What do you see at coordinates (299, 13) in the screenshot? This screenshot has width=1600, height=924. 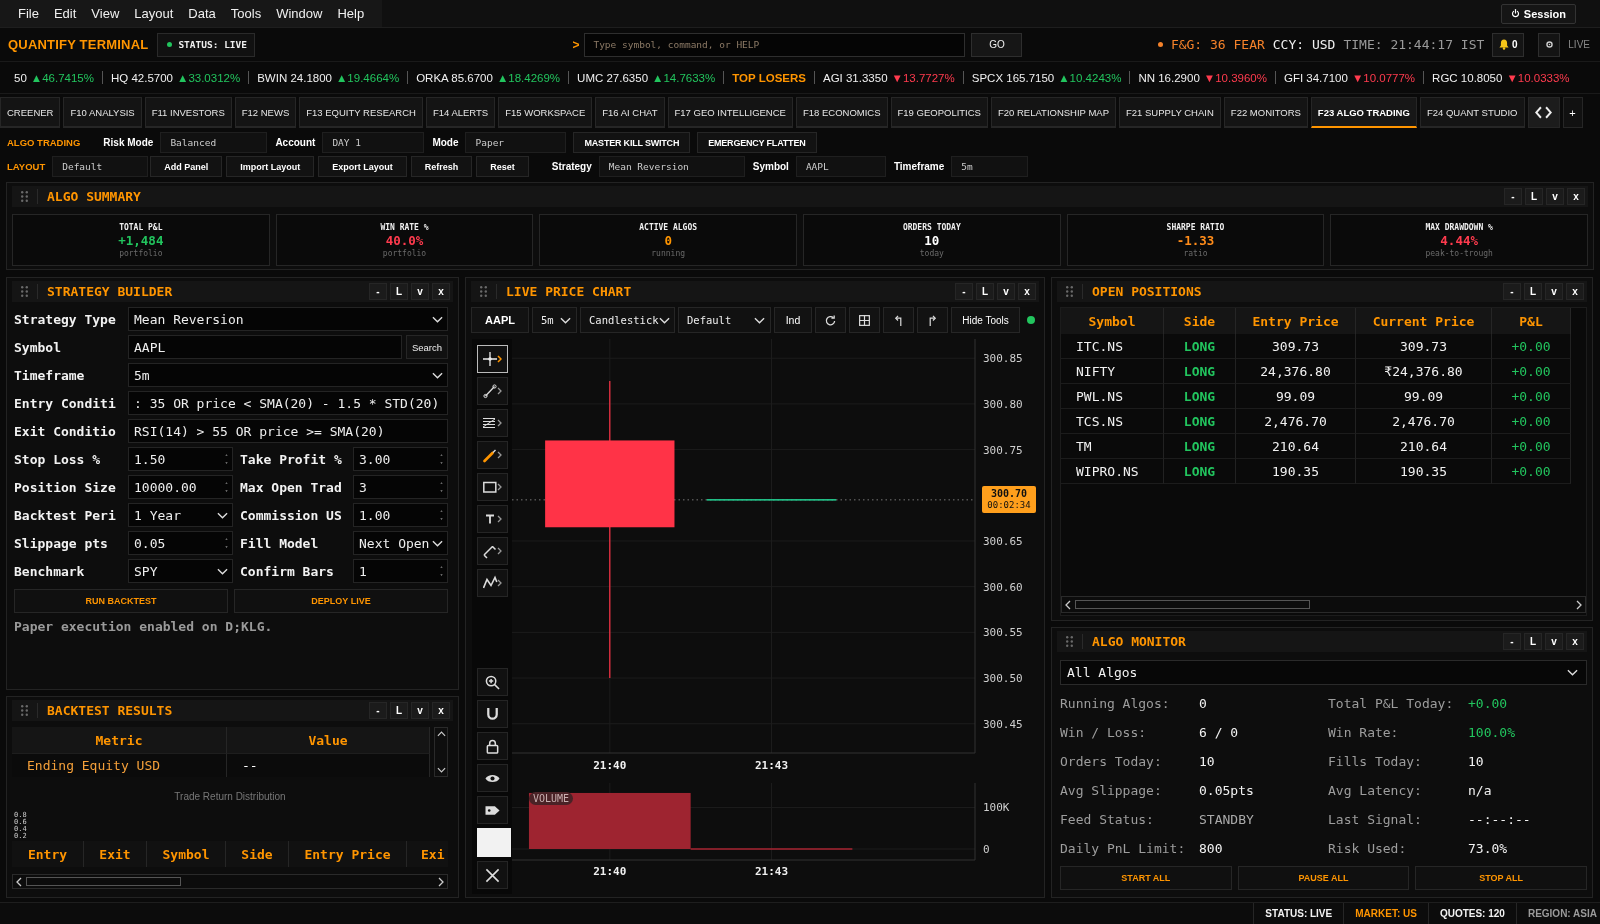 I see `menu-item: Window` at bounding box center [299, 13].